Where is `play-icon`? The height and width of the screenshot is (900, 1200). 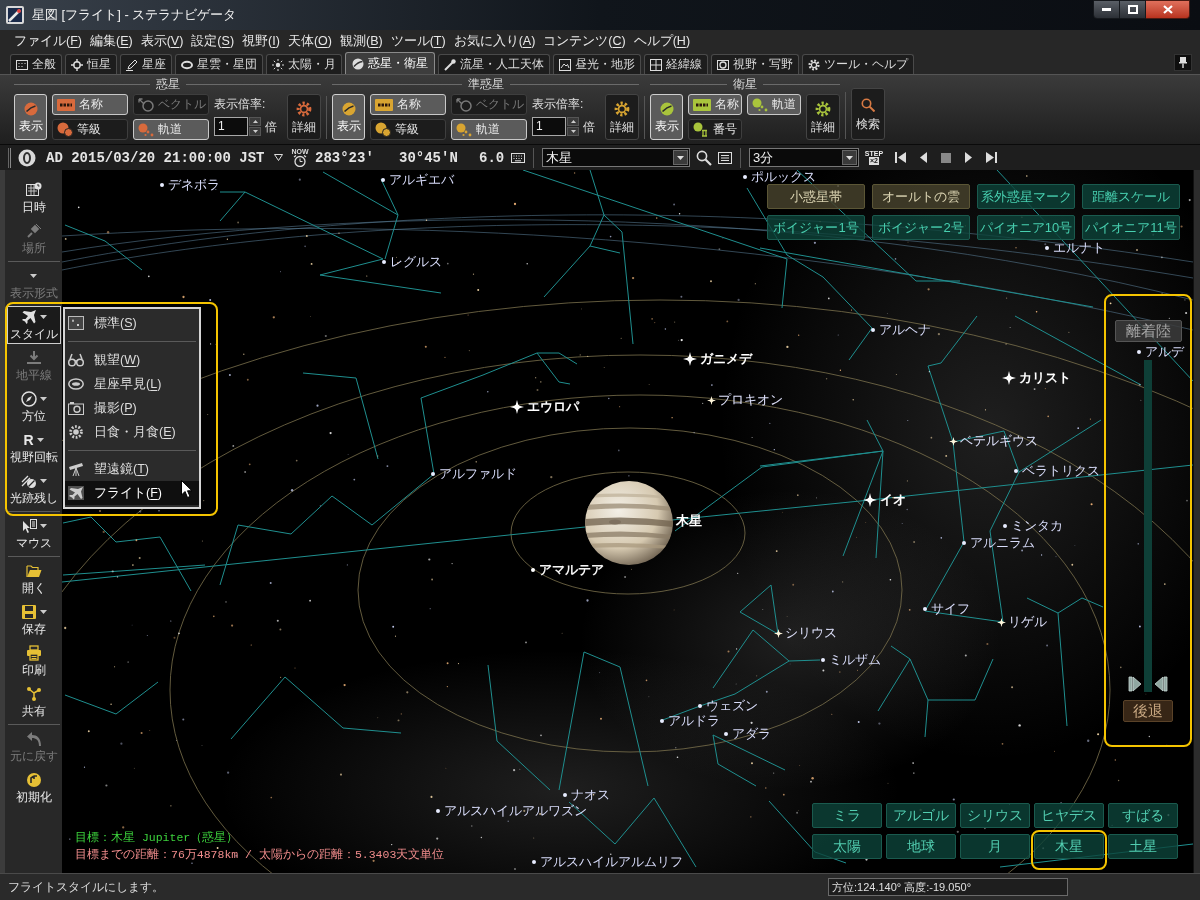 play-icon is located at coordinates (968, 157).